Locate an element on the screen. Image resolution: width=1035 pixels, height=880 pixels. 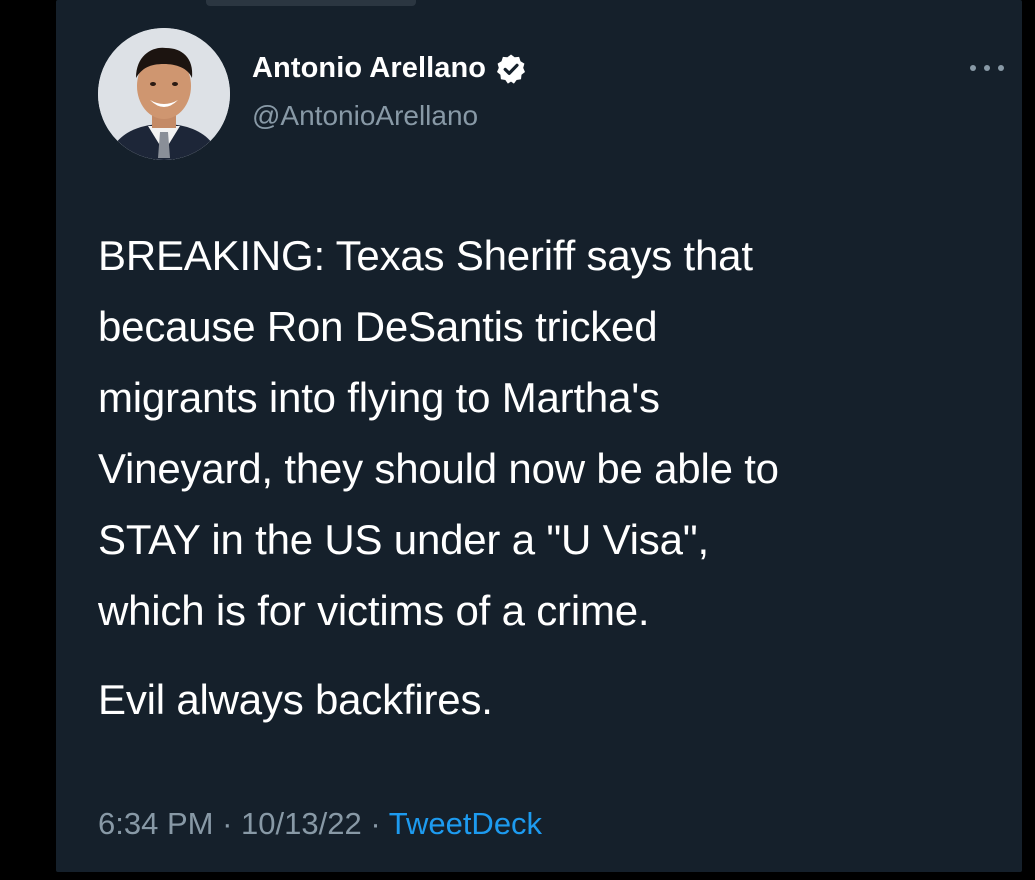
tweet-paragraph: Evil always backfires. is located at coordinates (295, 699).